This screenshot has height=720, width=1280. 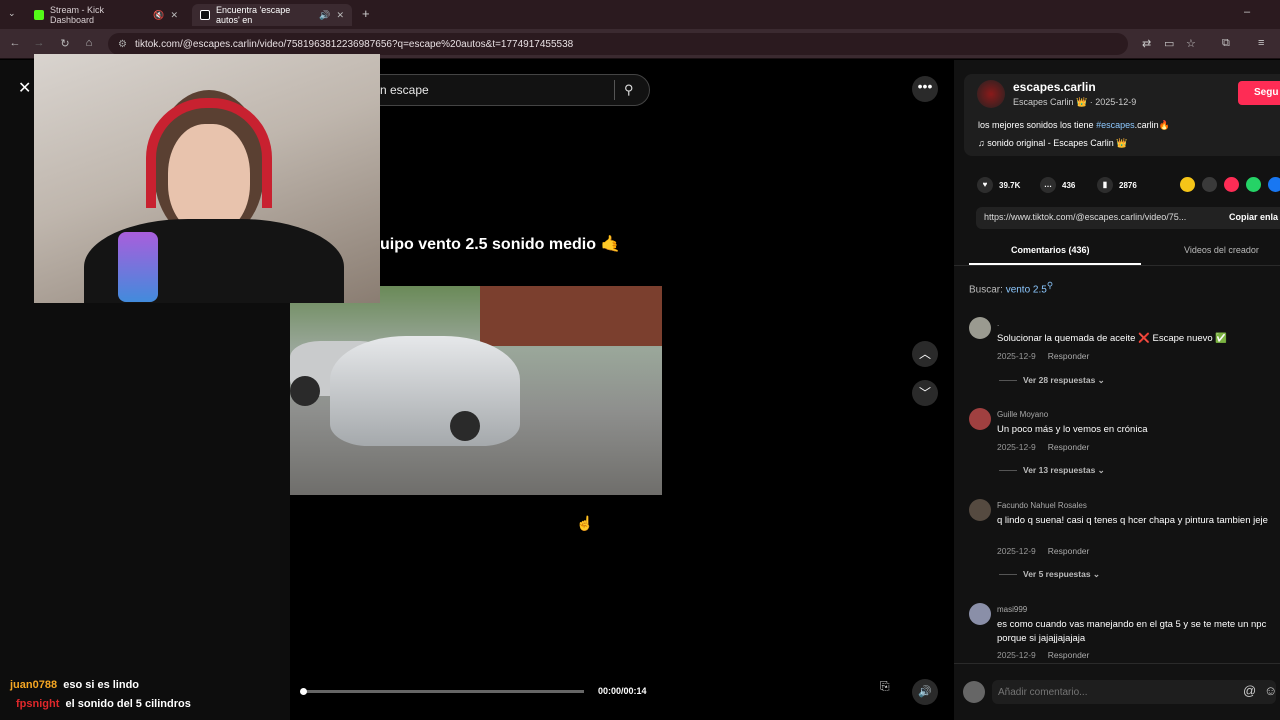 What do you see at coordinates (1052, 380) in the screenshot?
I see `view-replies-button: Ver 28 respuestas ⌄` at bounding box center [1052, 380].